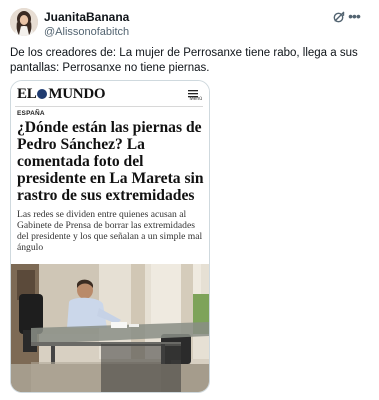  I want to click on menu-label: Menú, so click(195, 99).